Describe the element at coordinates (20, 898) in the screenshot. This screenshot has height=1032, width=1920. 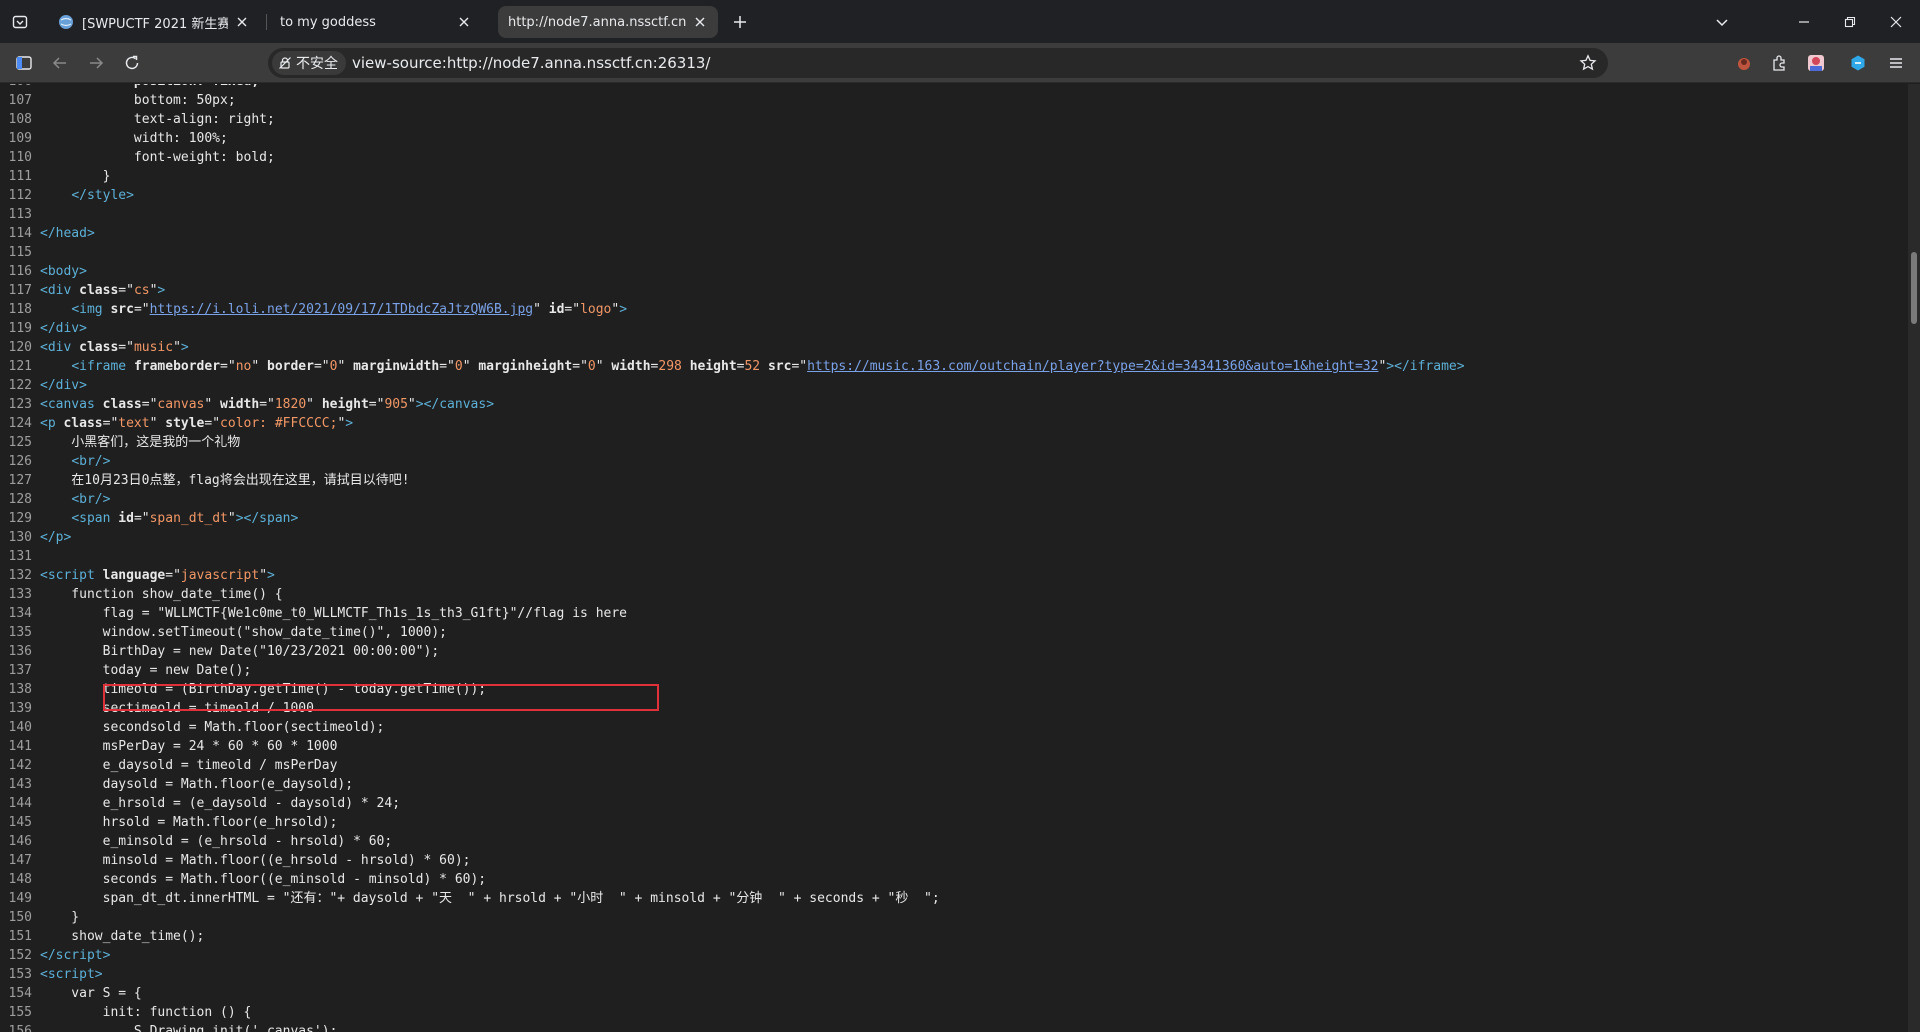
I see `line-number: 149` at that location.